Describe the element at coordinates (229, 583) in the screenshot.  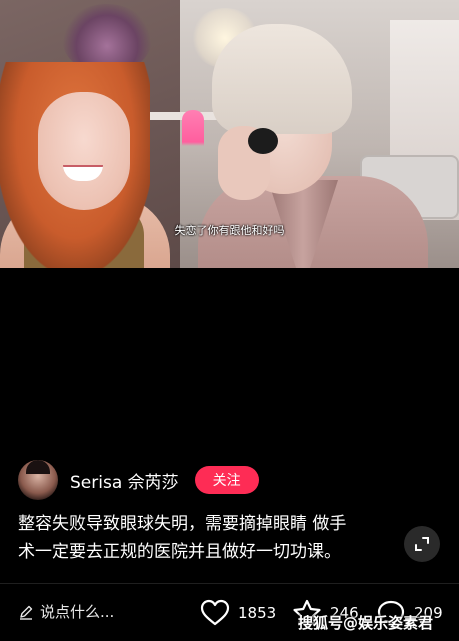
I see `divider` at that location.